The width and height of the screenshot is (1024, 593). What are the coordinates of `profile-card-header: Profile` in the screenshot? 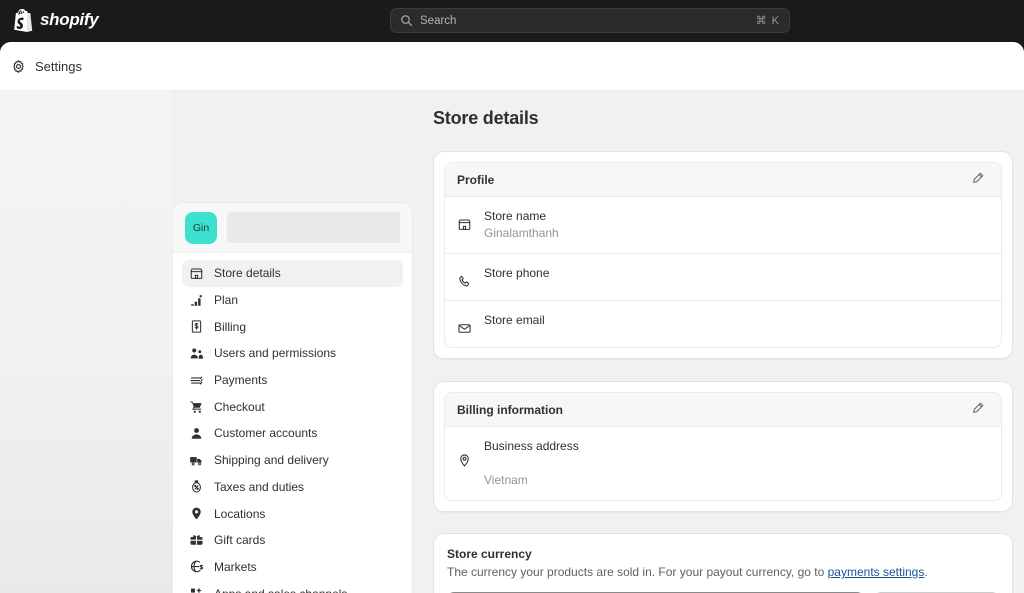 It's located at (723, 180).